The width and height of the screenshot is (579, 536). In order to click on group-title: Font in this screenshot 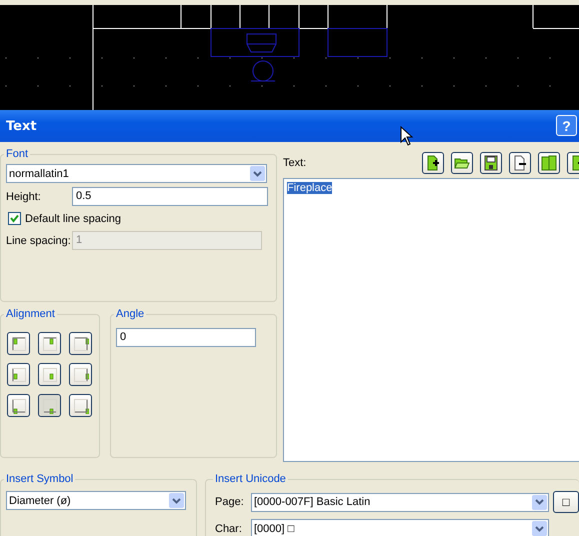, I will do `click(17, 154)`.